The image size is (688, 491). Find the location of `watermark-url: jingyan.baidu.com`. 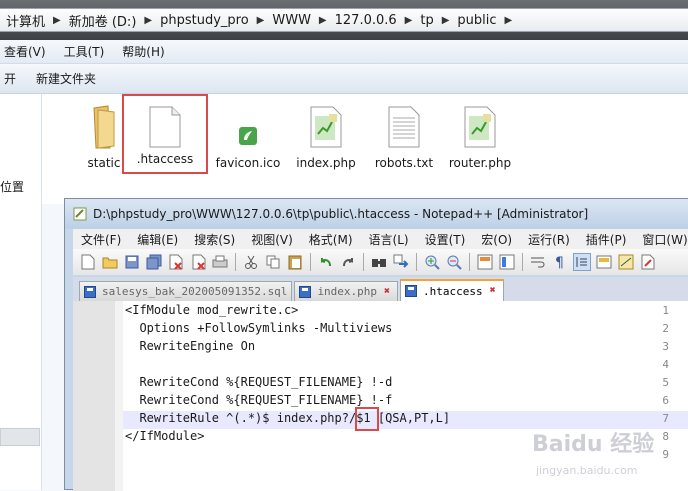

watermark-url: jingyan.baidu.com is located at coordinates (587, 470).